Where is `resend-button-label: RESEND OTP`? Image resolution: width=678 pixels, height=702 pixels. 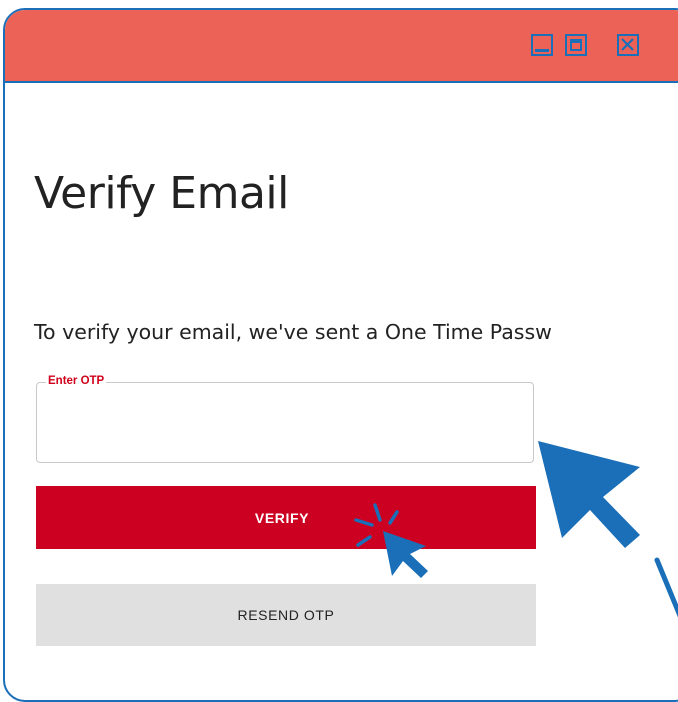
resend-button-label: RESEND OTP is located at coordinates (286, 615).